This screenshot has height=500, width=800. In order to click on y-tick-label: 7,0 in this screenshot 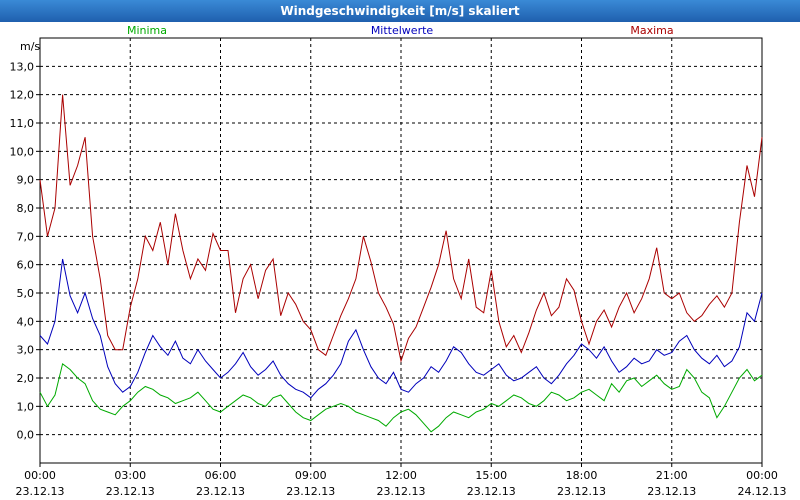, I will do `click(26, 236)`.